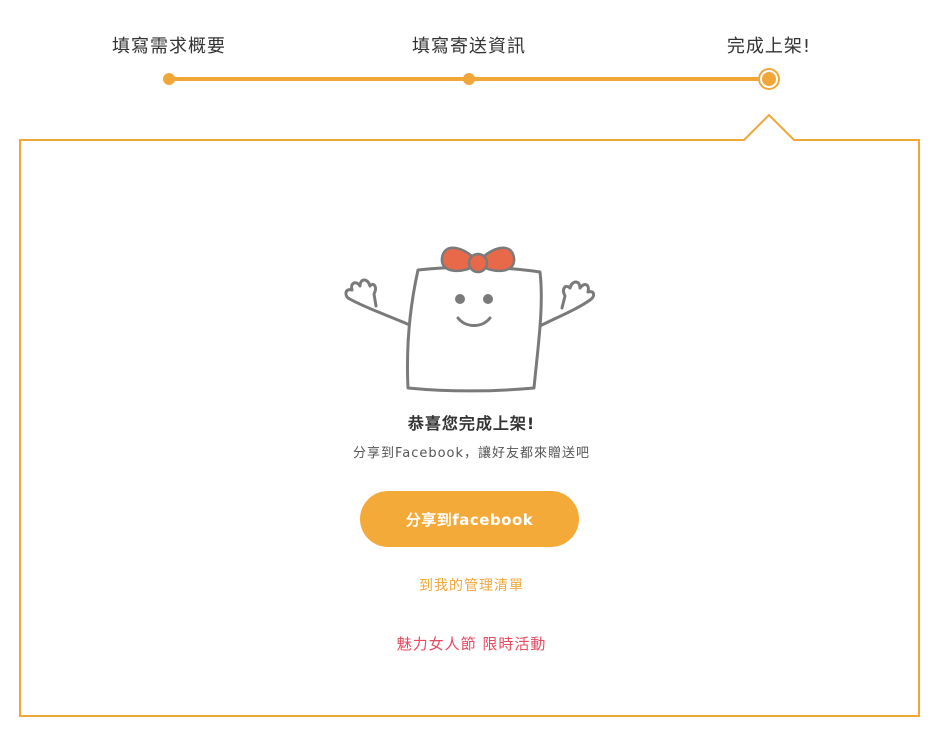  I want to click on my-list-link: 到我的管理清單, so click(471, 585).